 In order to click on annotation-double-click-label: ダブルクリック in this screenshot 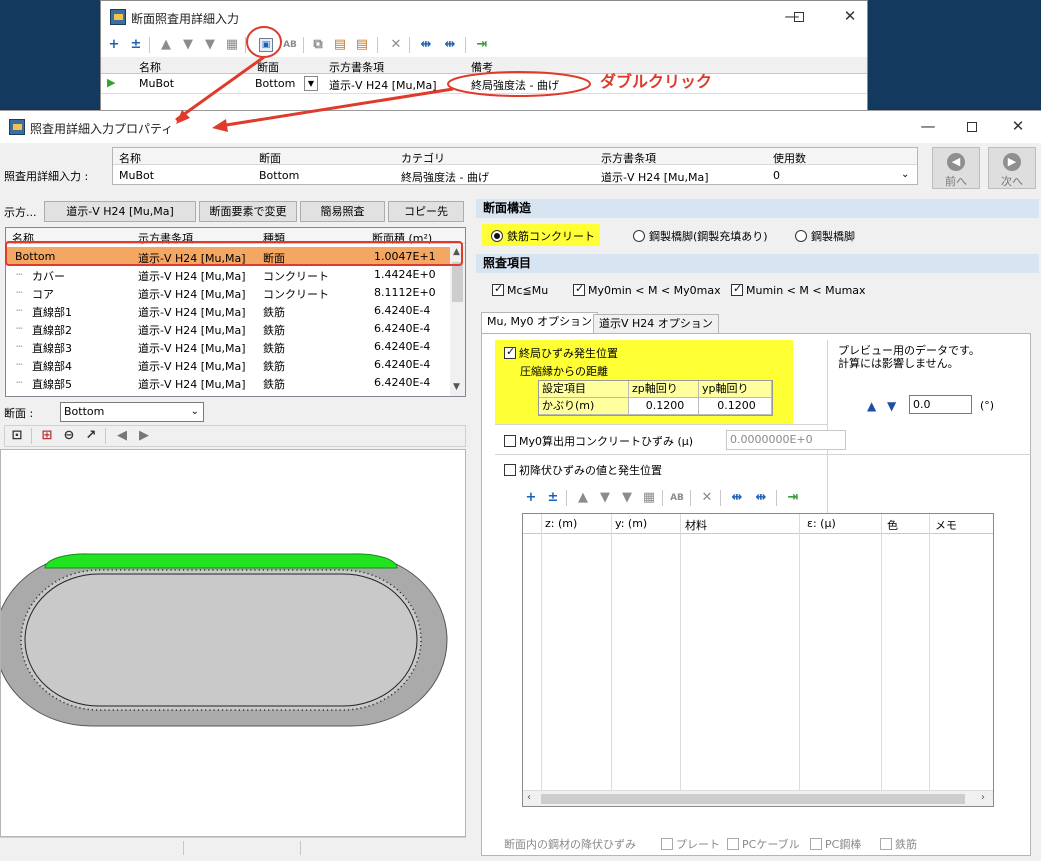, I will do `click(656, 81)`.